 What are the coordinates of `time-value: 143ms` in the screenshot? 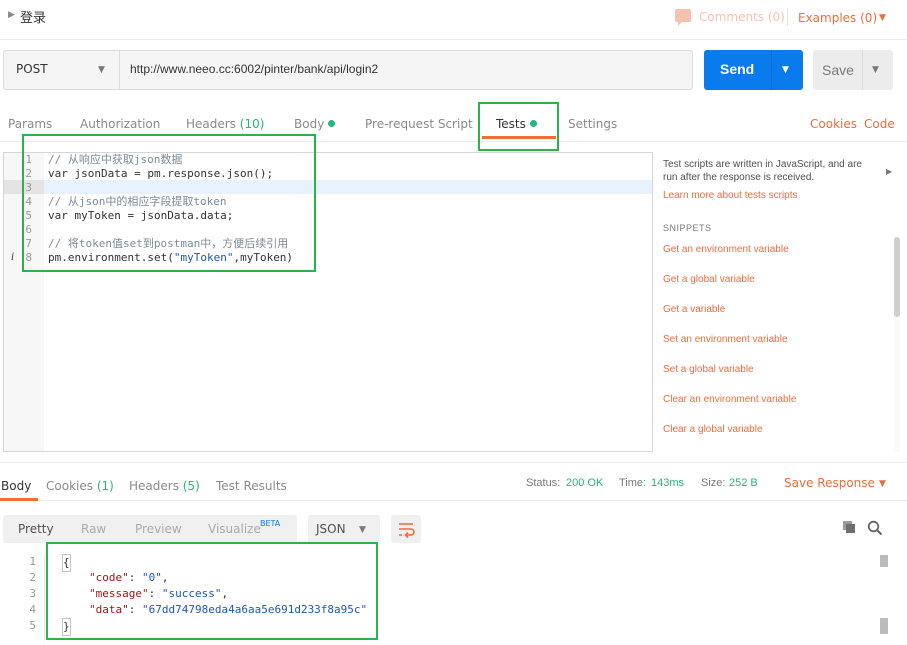 It's located at (667, 483).